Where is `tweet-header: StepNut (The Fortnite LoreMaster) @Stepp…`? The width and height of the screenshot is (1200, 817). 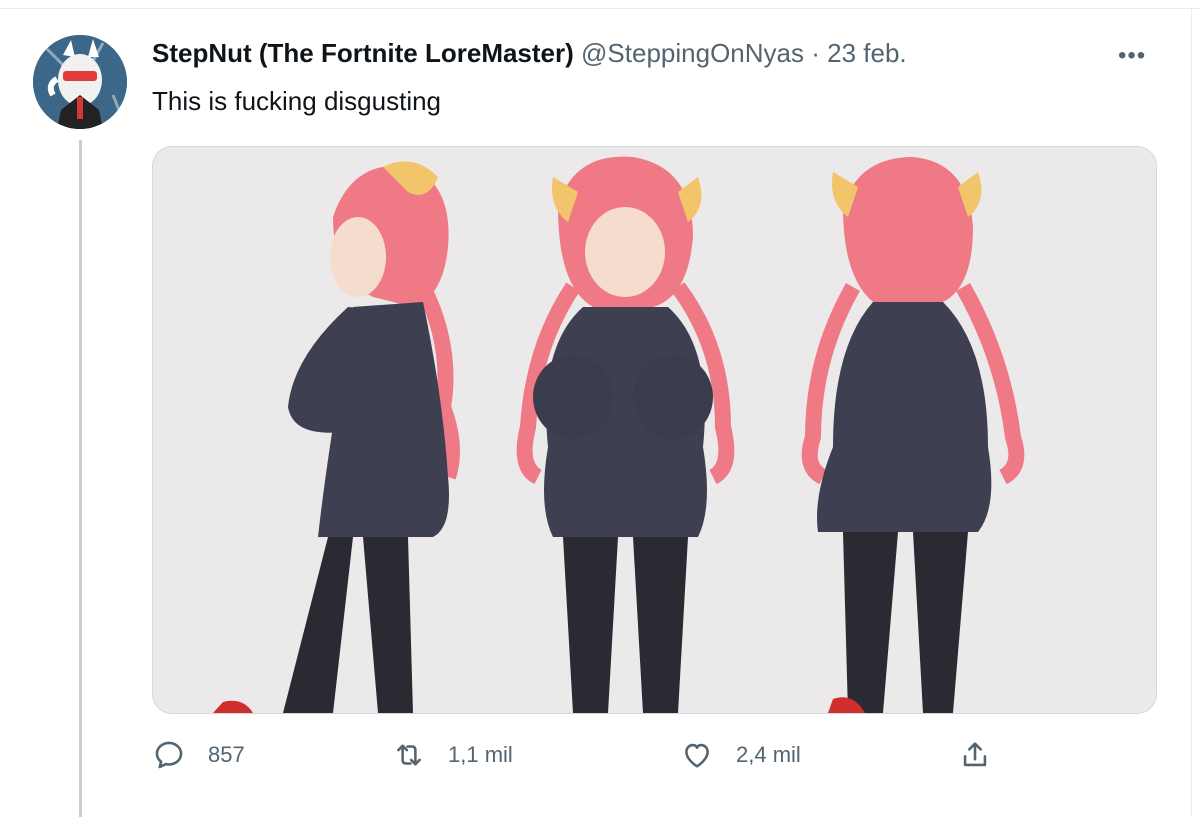 tweet-header: StepNut (The Fortnite LoreMaster) @Stepp… is located at coordinates (529, 53).